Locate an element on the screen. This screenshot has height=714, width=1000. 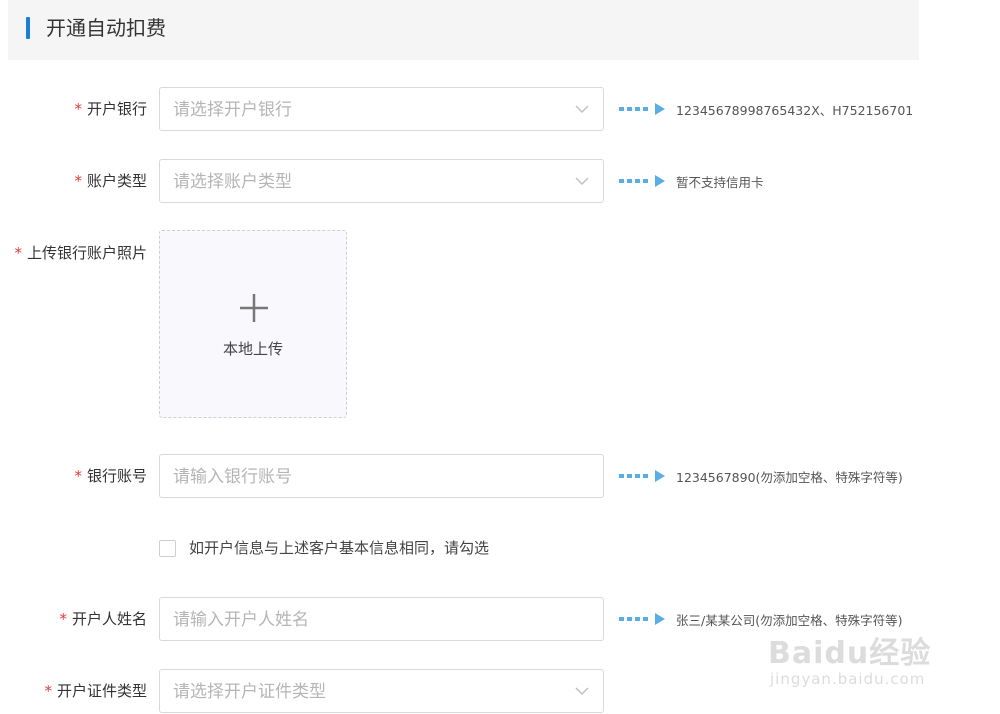
holder-name-label-text: 开户人姓名 is located at coordinates (109, 619).